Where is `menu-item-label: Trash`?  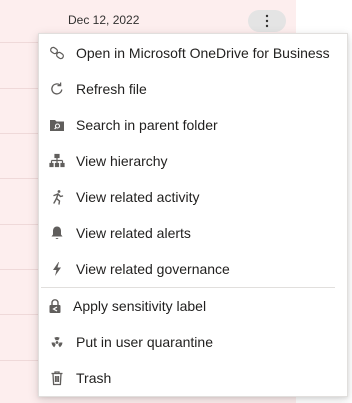
menu-item-label: Trash is located at coordinates (94, 378).